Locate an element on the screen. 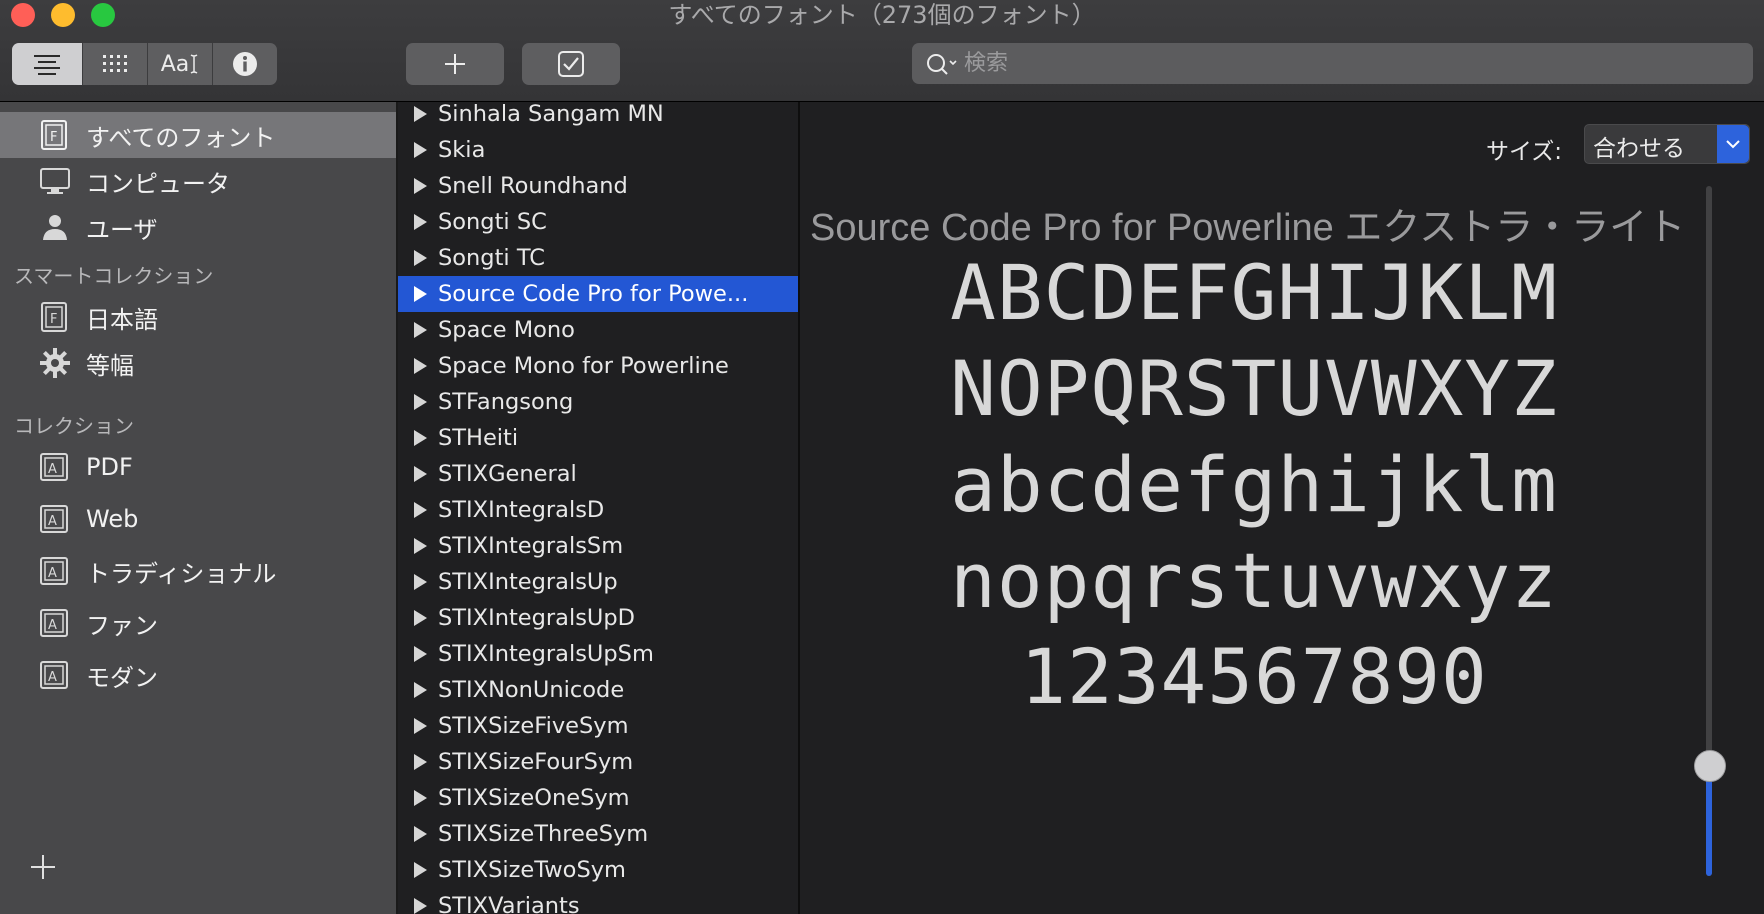  collection-icon: A is located at coordinates (55, 675).